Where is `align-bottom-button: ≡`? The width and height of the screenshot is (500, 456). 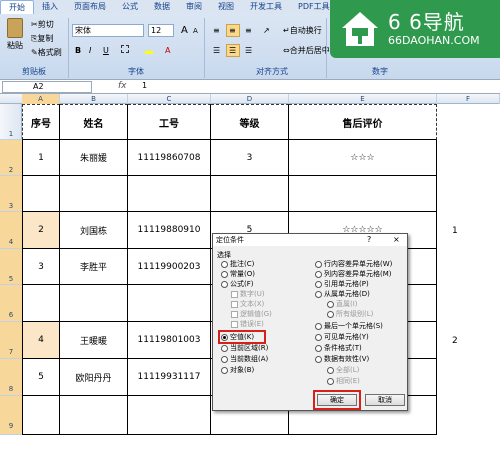
align-bottom-button: ≡ is located at coordinates (249, 30).